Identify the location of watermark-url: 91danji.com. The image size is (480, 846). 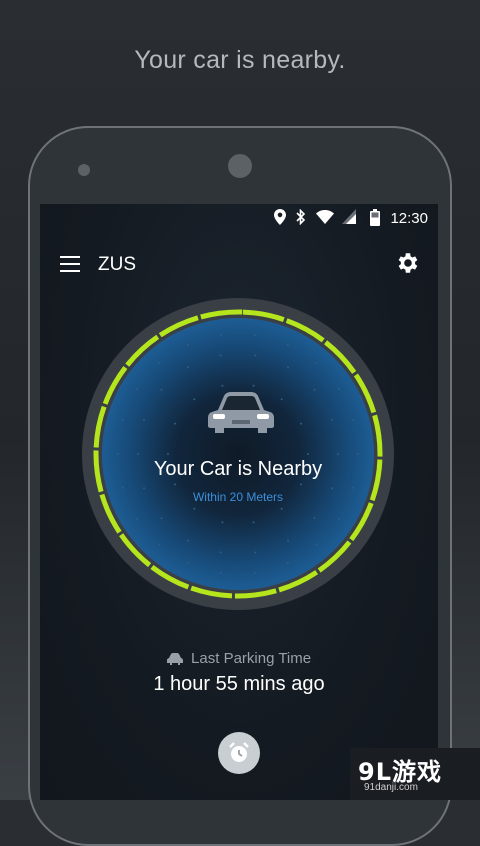
(391, 787).